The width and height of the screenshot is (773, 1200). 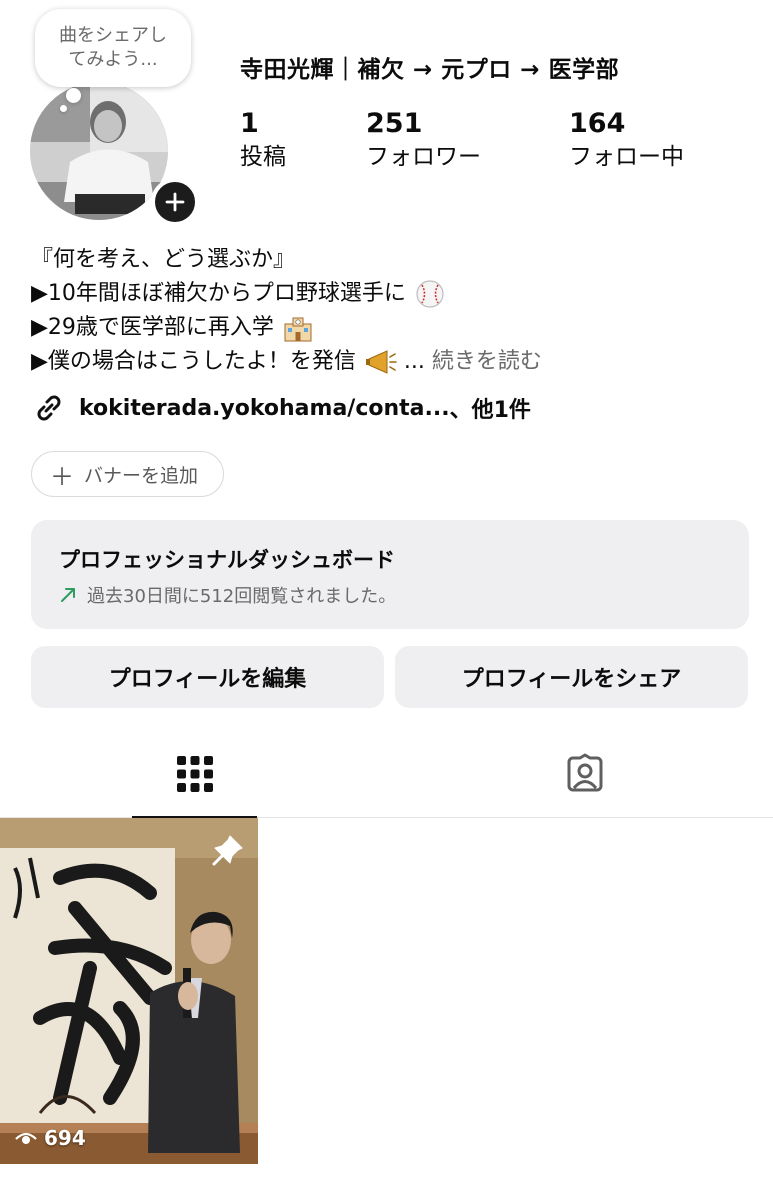 I want to click on professional-dashboard: プロフェッショナルダッシュボード 過去30日間に512回閲覧されました。, so click(x=390, y=574).